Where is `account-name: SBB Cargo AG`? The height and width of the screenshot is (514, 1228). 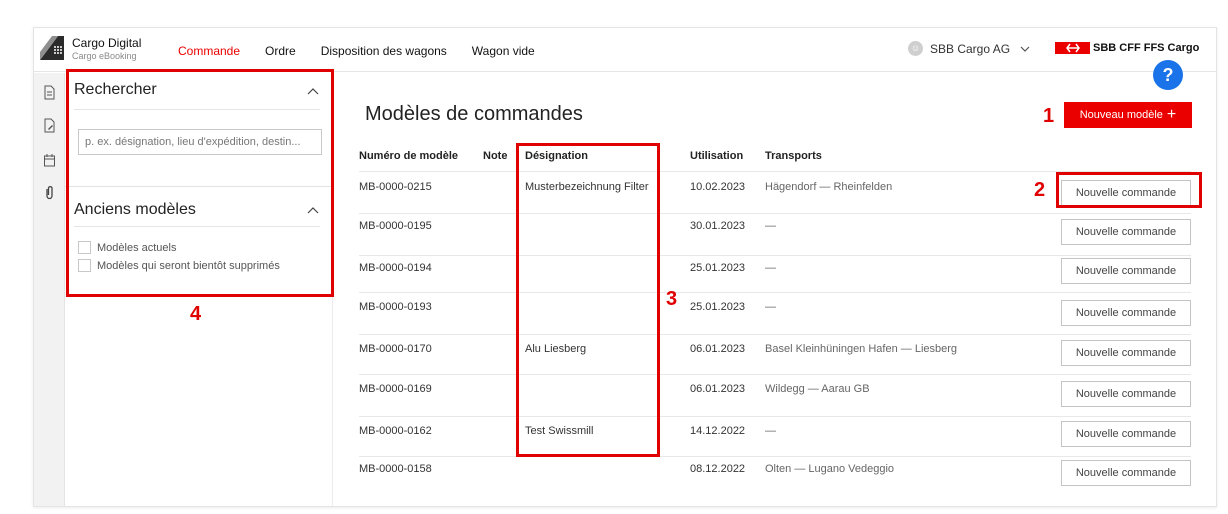 account-name: SBB Cargo AG is located at coordinates (970, 48).